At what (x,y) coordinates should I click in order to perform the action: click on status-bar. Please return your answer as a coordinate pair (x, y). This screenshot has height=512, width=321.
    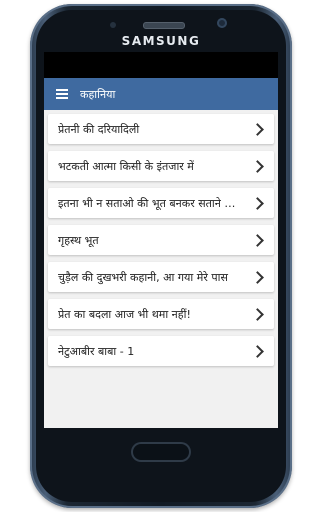
    Looking at the image, I should click on (161, 65).